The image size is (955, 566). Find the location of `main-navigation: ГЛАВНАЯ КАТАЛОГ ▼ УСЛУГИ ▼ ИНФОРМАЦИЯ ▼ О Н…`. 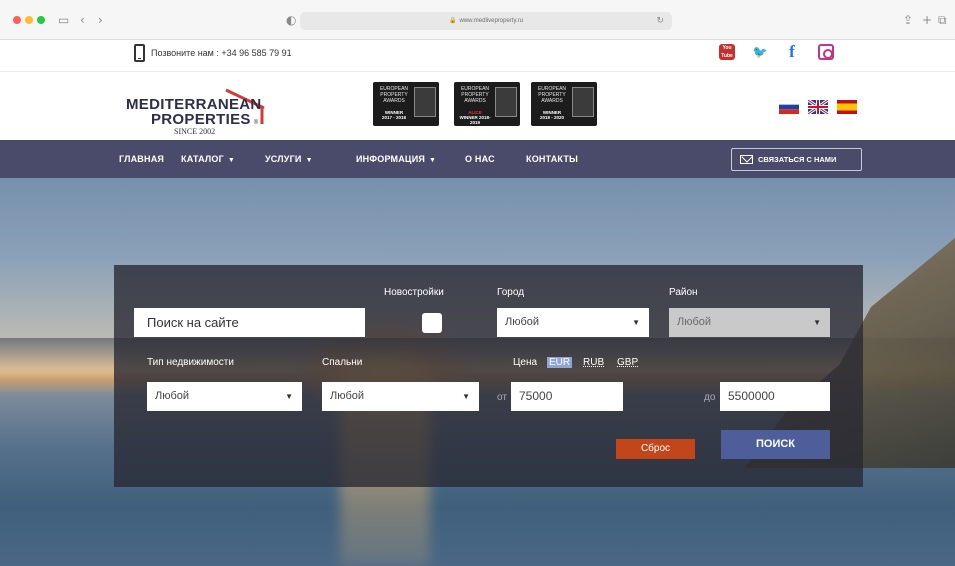

main-navigation: ГЛАВНАЯ КАТАЛОГ ▼ УСЛУГИ ▼ ИНФОРМАЦИЯ ▼ О Н… is located at coordinates (477, 159).